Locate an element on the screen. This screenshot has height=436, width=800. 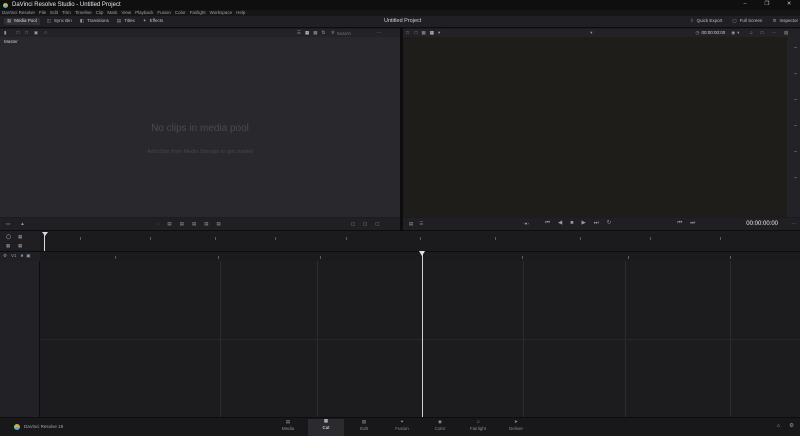
page-fairlight: ♫ Fairlight is located at coordinates (478, 427).